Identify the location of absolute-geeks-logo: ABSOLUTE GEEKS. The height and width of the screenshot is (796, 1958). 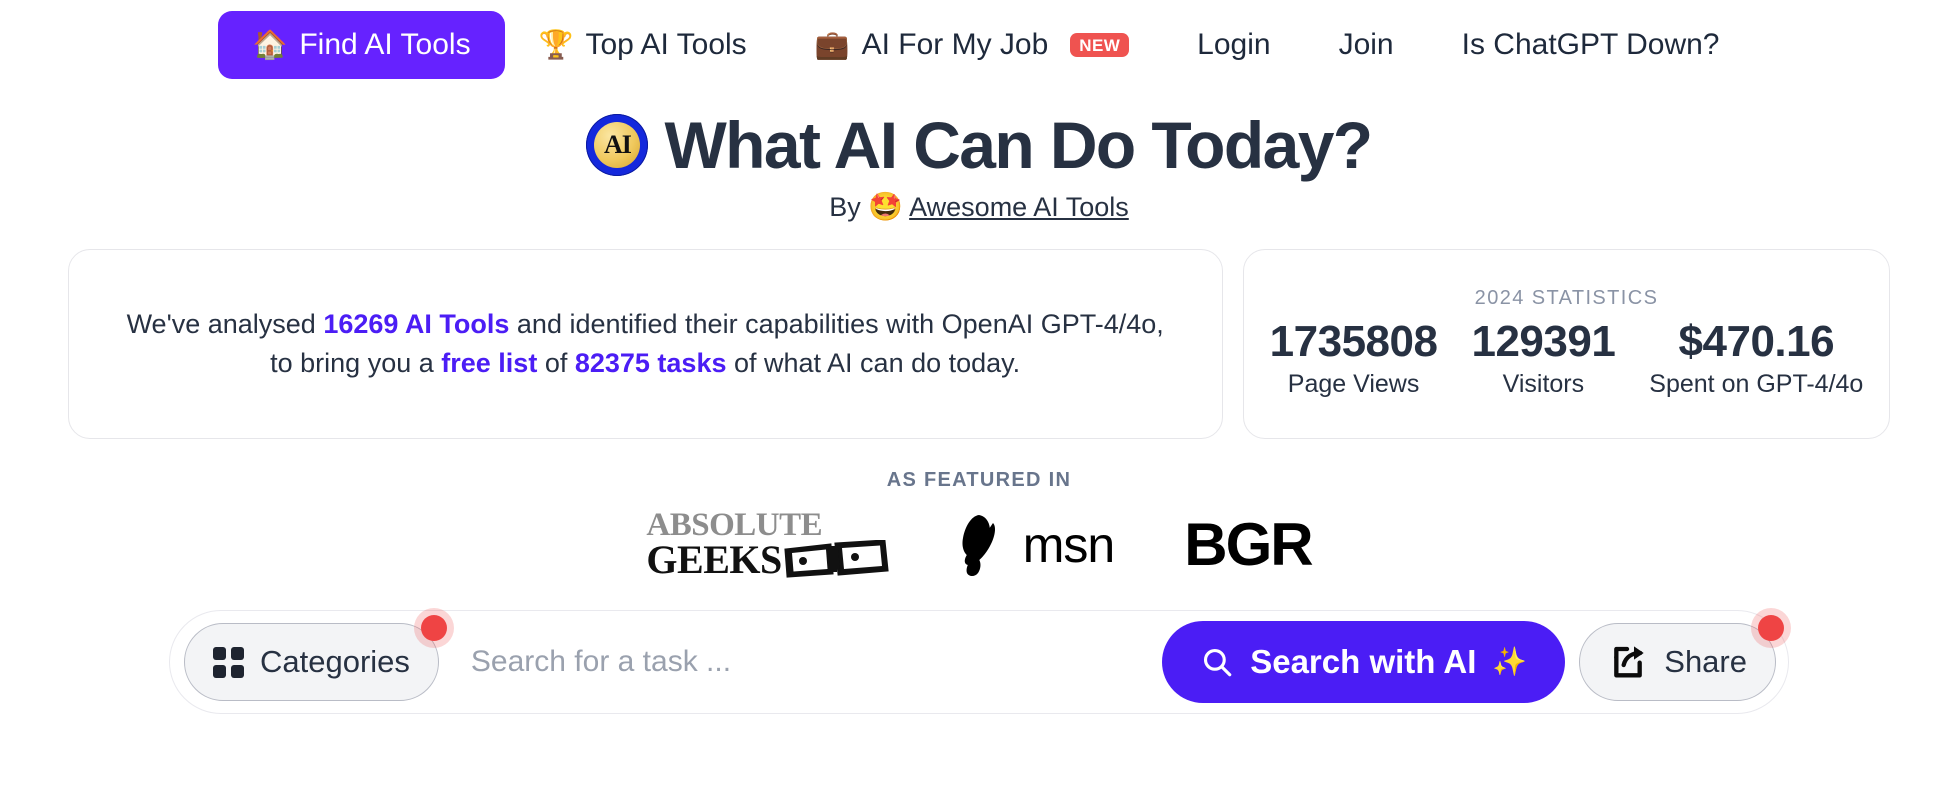
(767, 545).